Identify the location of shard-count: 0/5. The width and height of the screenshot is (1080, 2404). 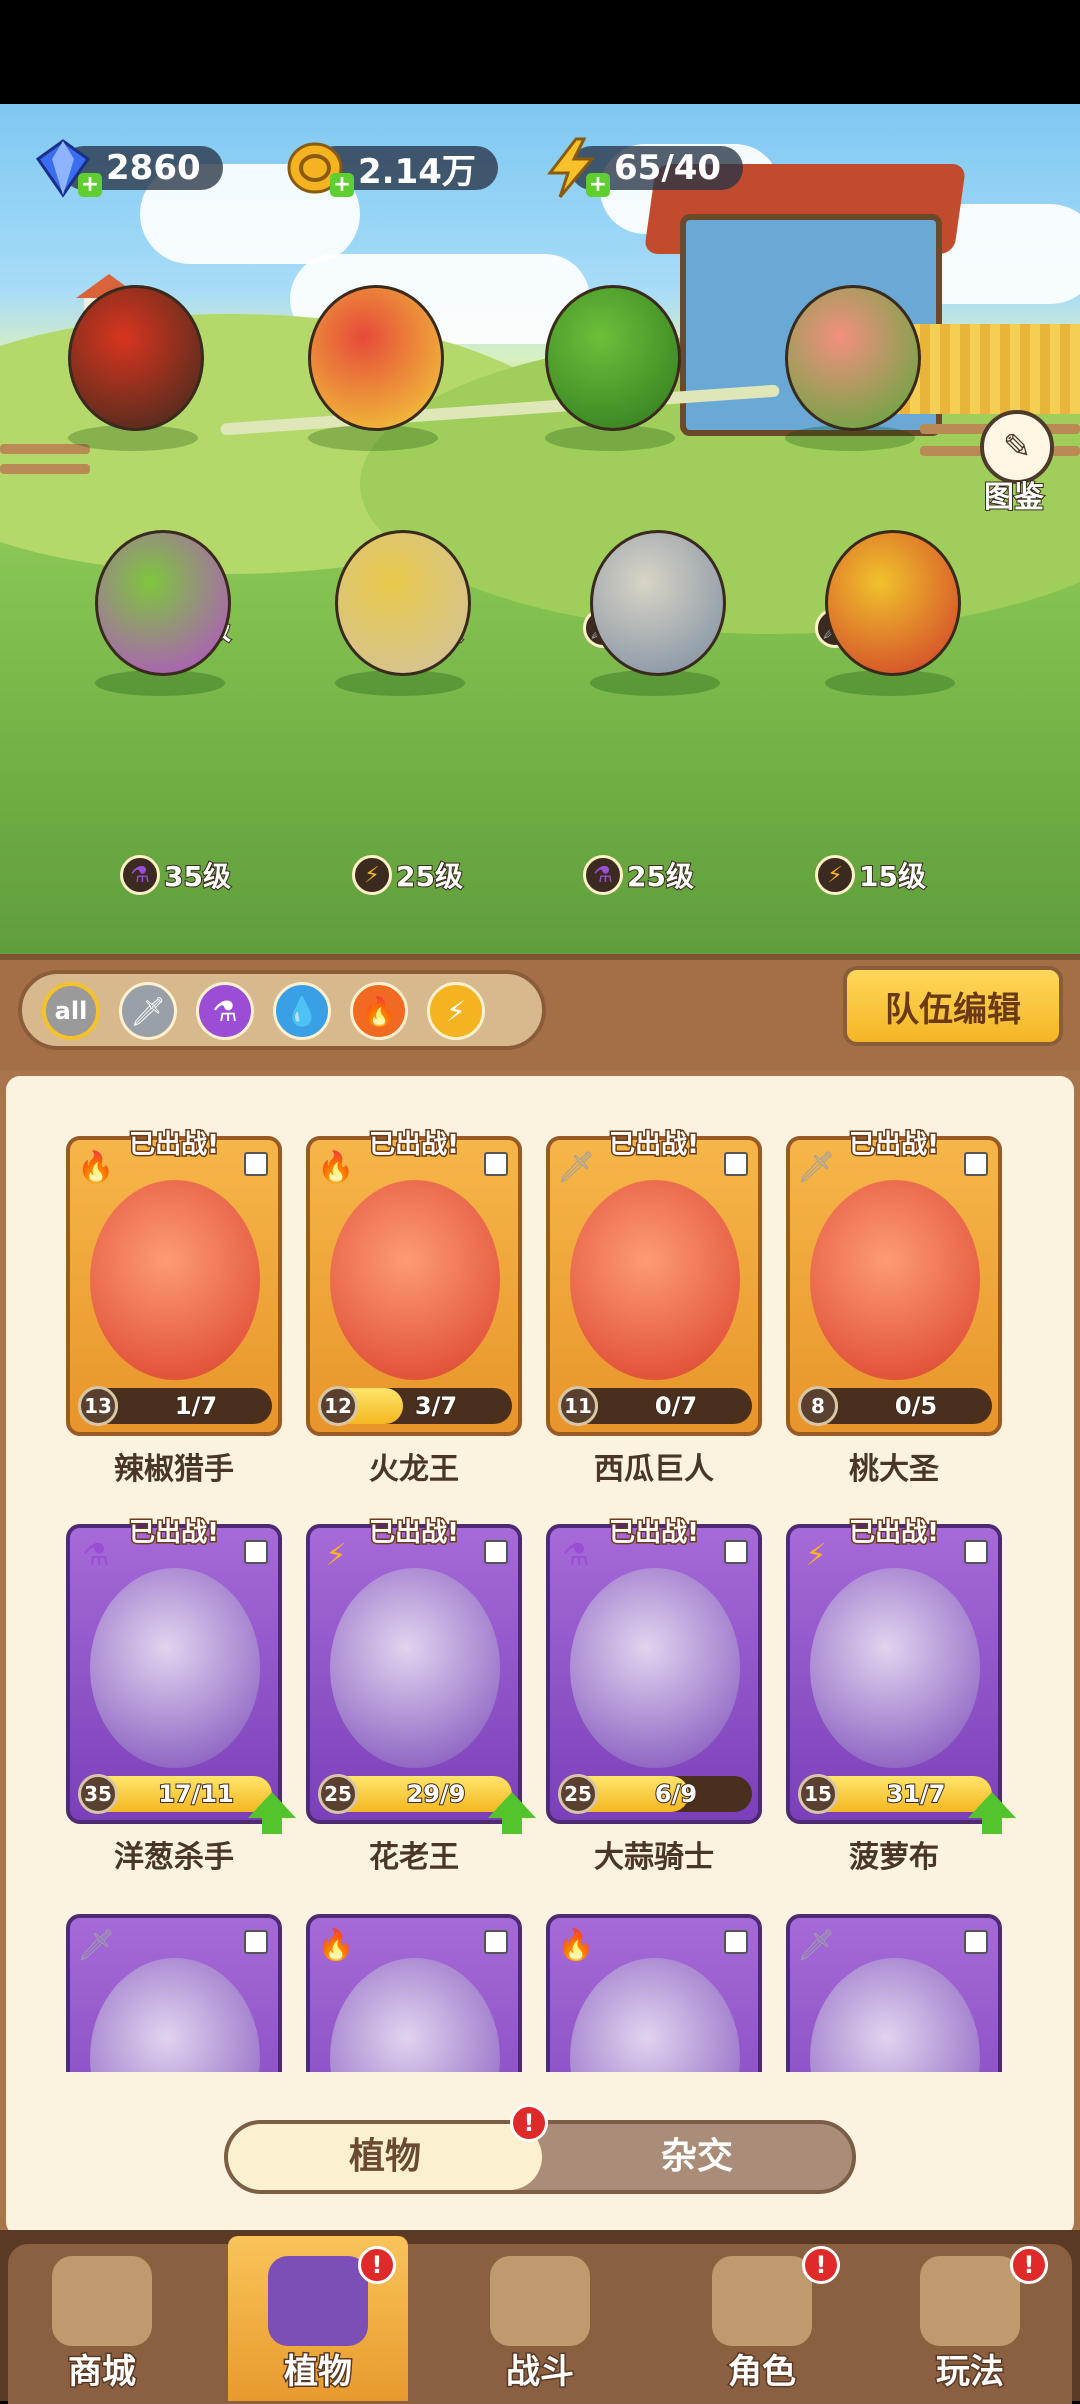
(916, 1406).